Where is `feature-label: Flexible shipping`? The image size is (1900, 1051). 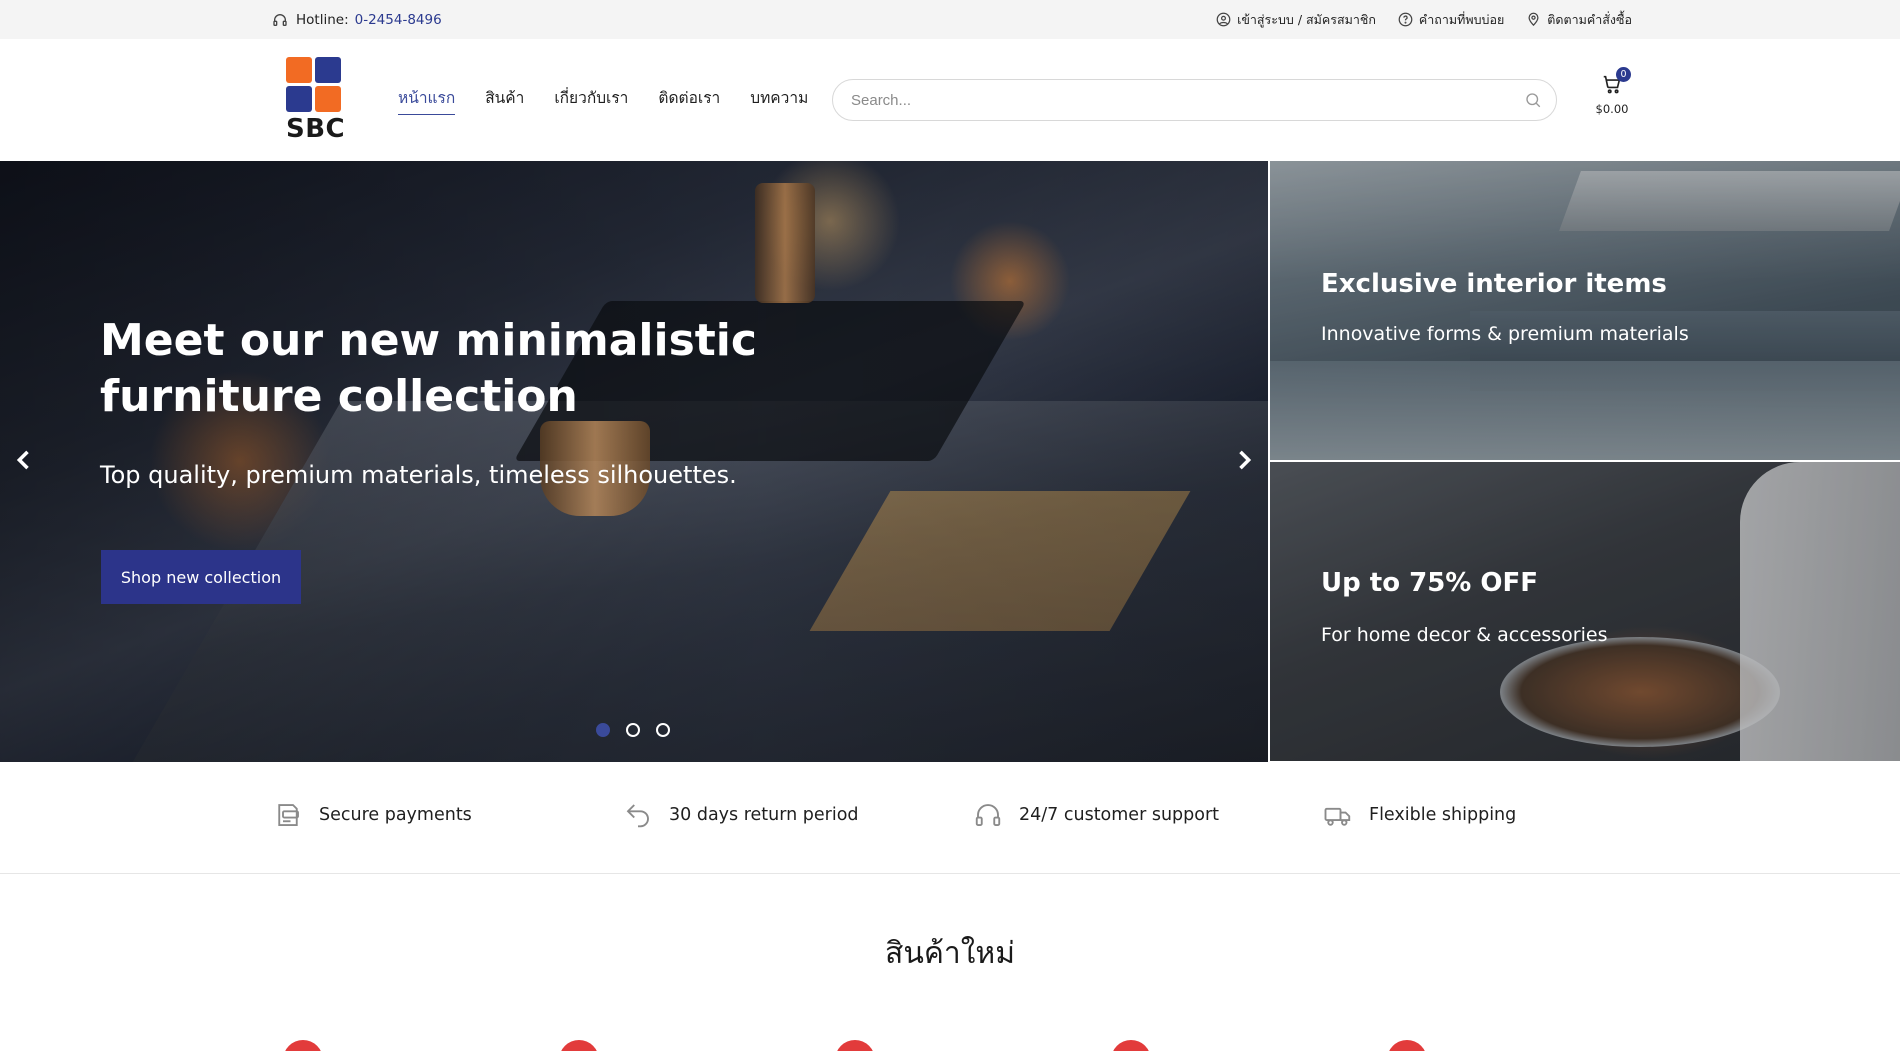
feature-label: Flexible shipping is located at coordinates (1443, 815).